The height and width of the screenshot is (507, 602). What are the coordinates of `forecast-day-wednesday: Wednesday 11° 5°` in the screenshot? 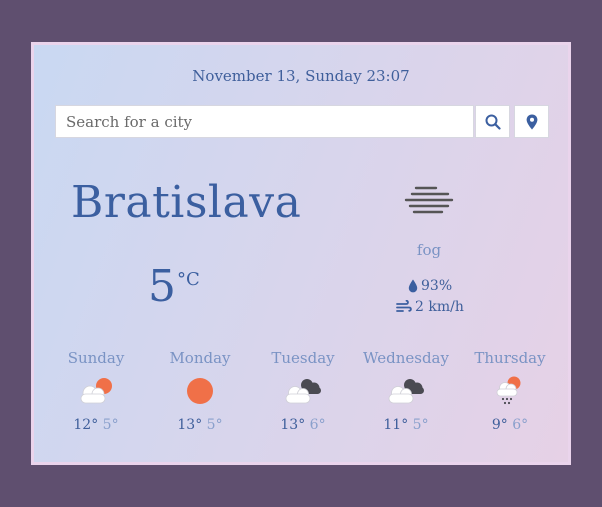 It's located at (406, 391).